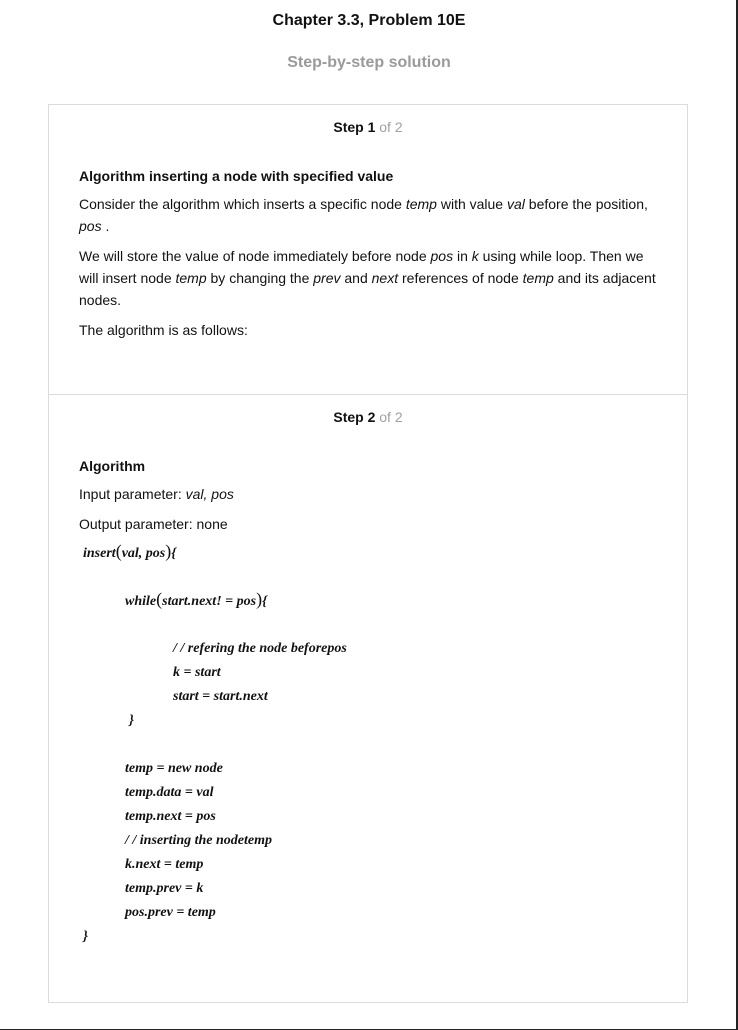 The width and height of the screenshot is (738, 1030). What do you see at coordinates (170, 816) in the screenshot?
I see `code-line-temp-next: temp.next = pos` at bounding box center [170, 816].